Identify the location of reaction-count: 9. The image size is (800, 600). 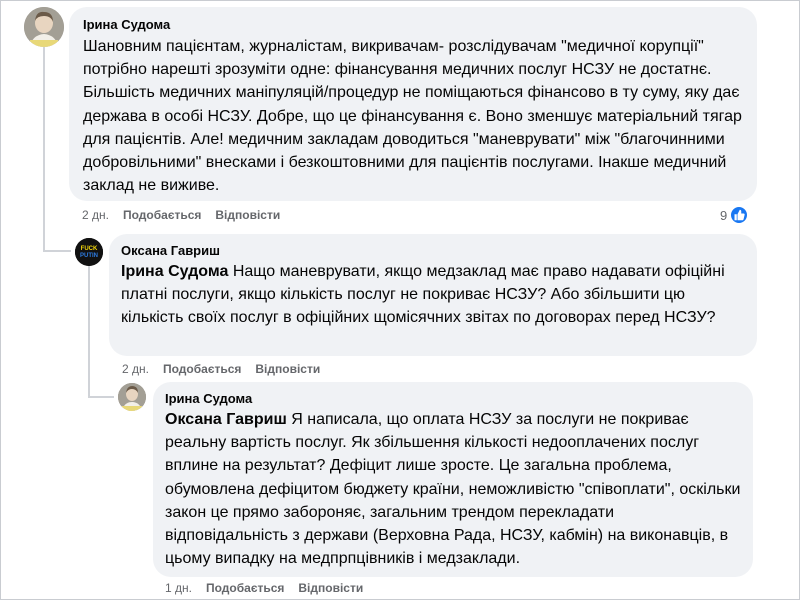
(724, 215).